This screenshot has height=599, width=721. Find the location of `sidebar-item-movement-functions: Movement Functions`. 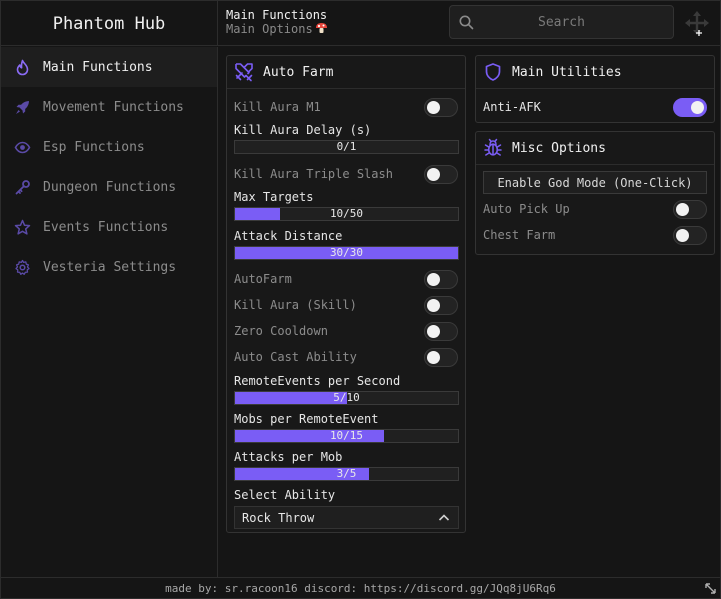

sidebar-item-movement-functions: Movement Functions is located at coordinates (109, 107).